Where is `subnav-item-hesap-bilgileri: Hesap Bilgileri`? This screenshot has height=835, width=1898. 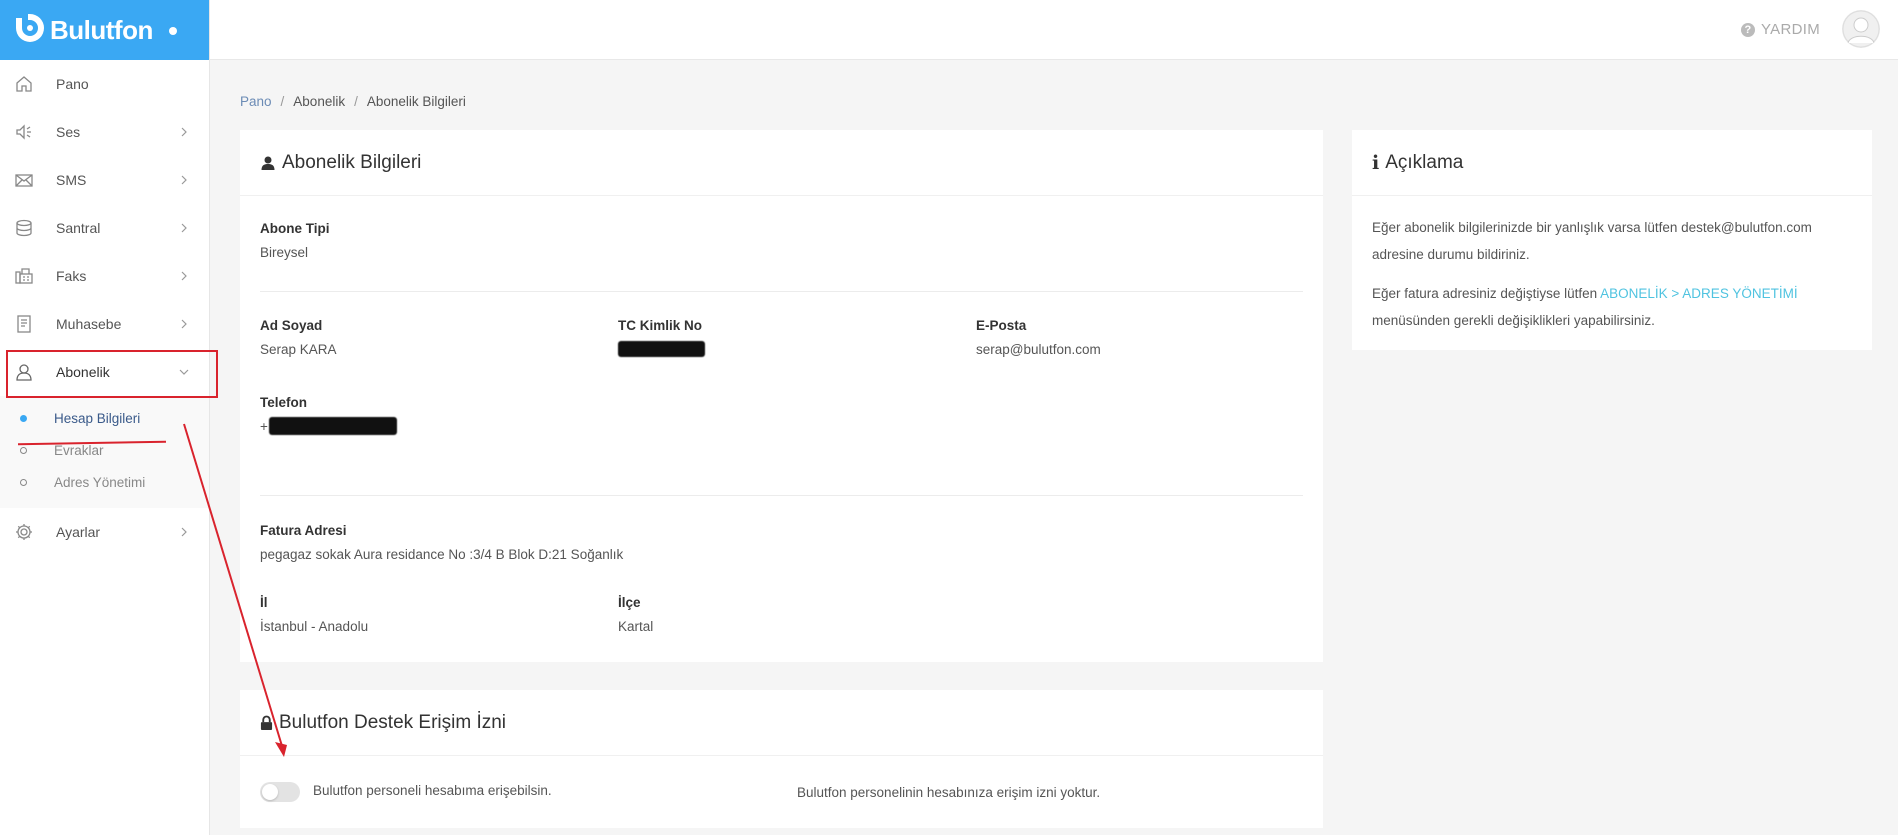
subnav-item-hesap-bilgileri: Hesap Bilgileri is located at coordinates (104, 418).